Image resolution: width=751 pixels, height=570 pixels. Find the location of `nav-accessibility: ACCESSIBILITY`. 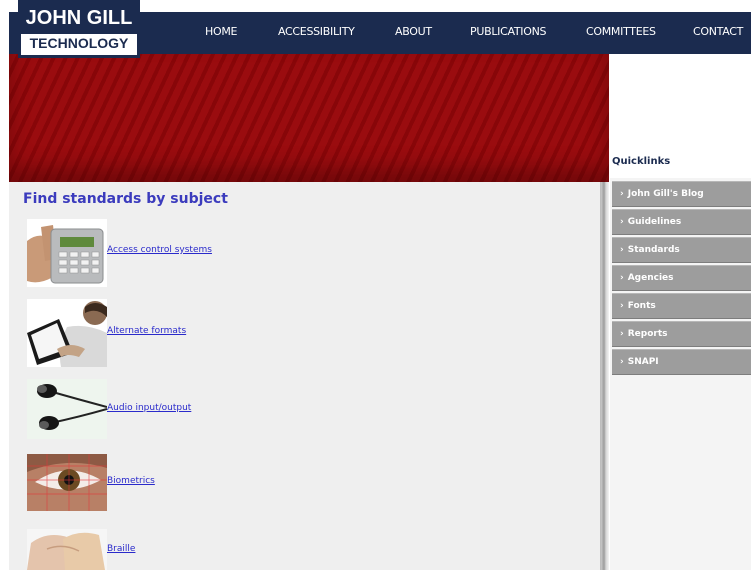

nav-accessibility: ACCESSIBILITY is located at coordinates (316, 32).